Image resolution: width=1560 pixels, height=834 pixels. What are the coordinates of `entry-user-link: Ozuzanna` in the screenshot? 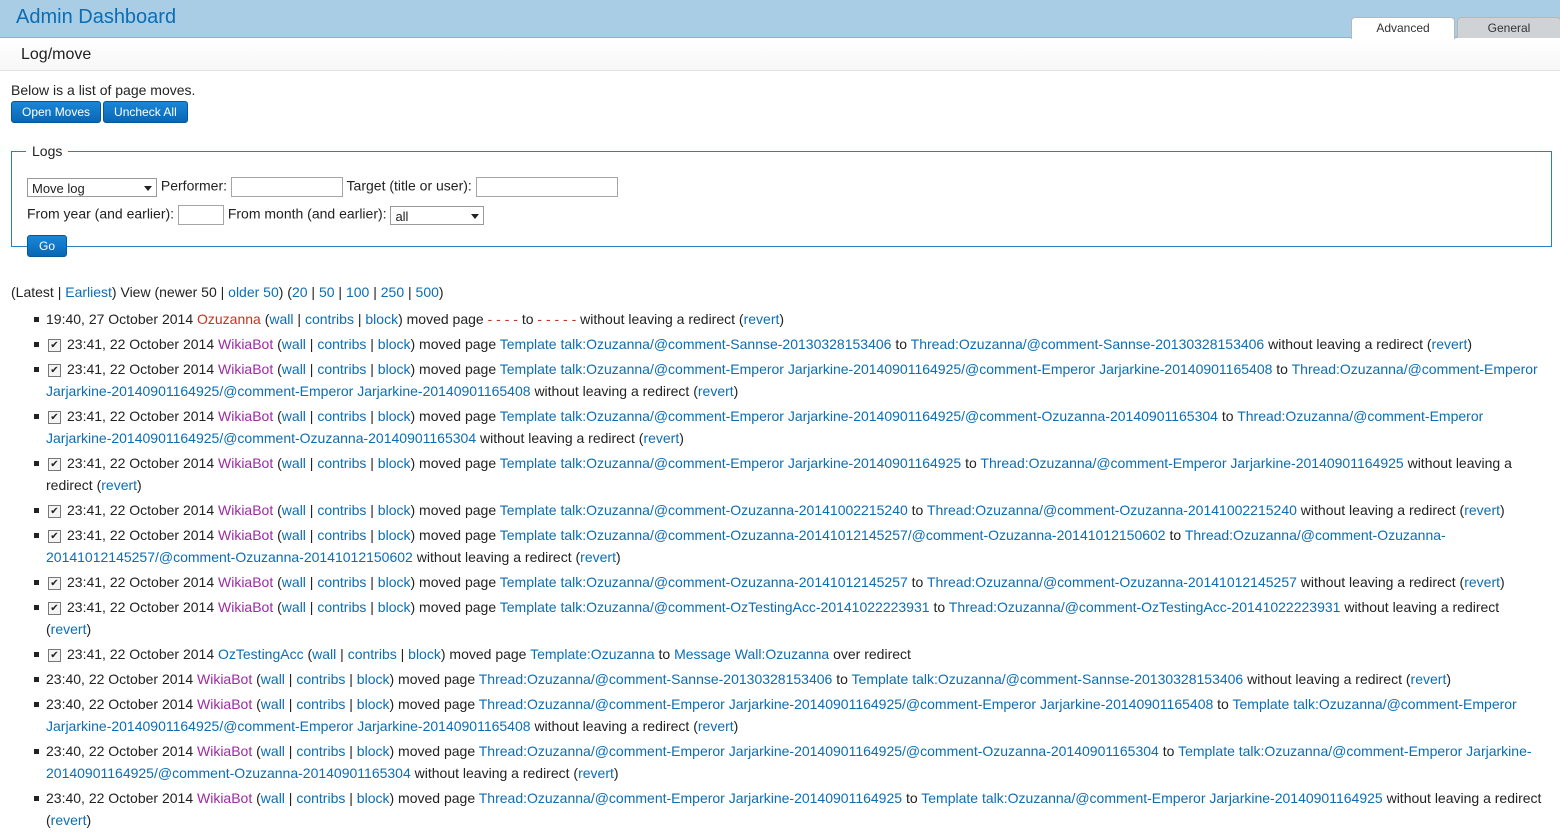 It's located at (229, 319).